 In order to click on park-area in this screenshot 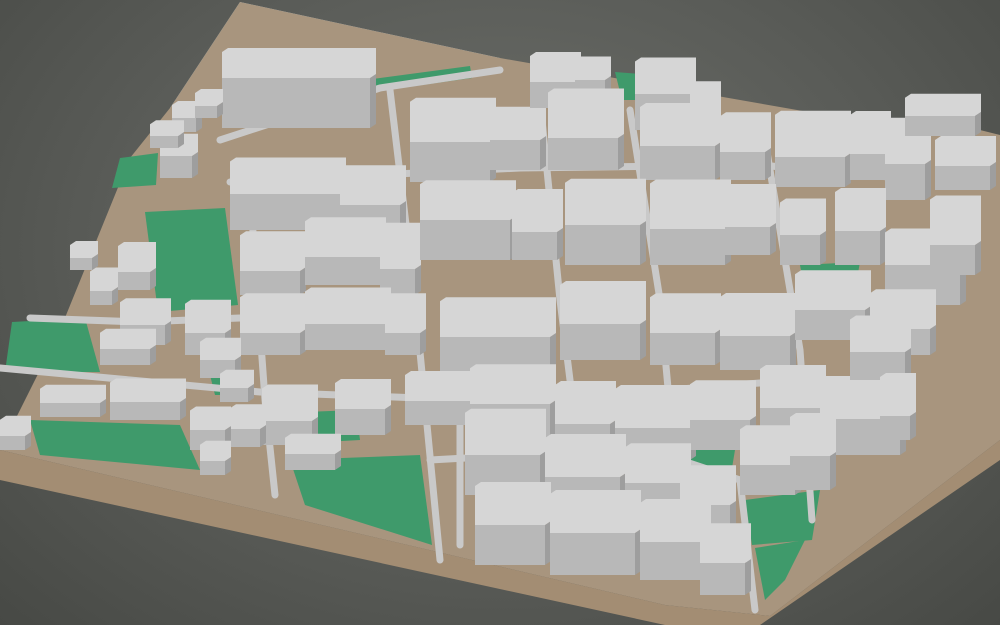, I will do `click(135, 170)`.